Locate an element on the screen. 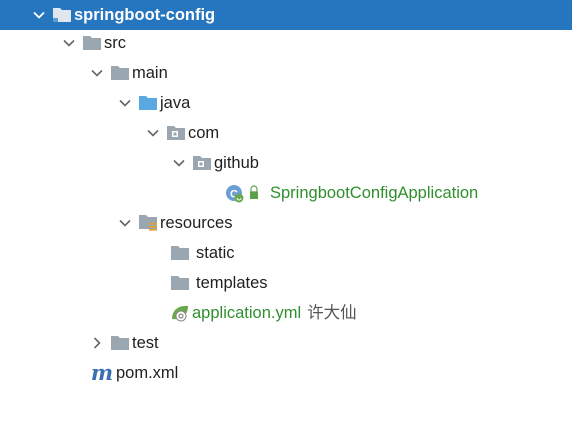  tree-item-java: java is located at coordinates (286, 103).